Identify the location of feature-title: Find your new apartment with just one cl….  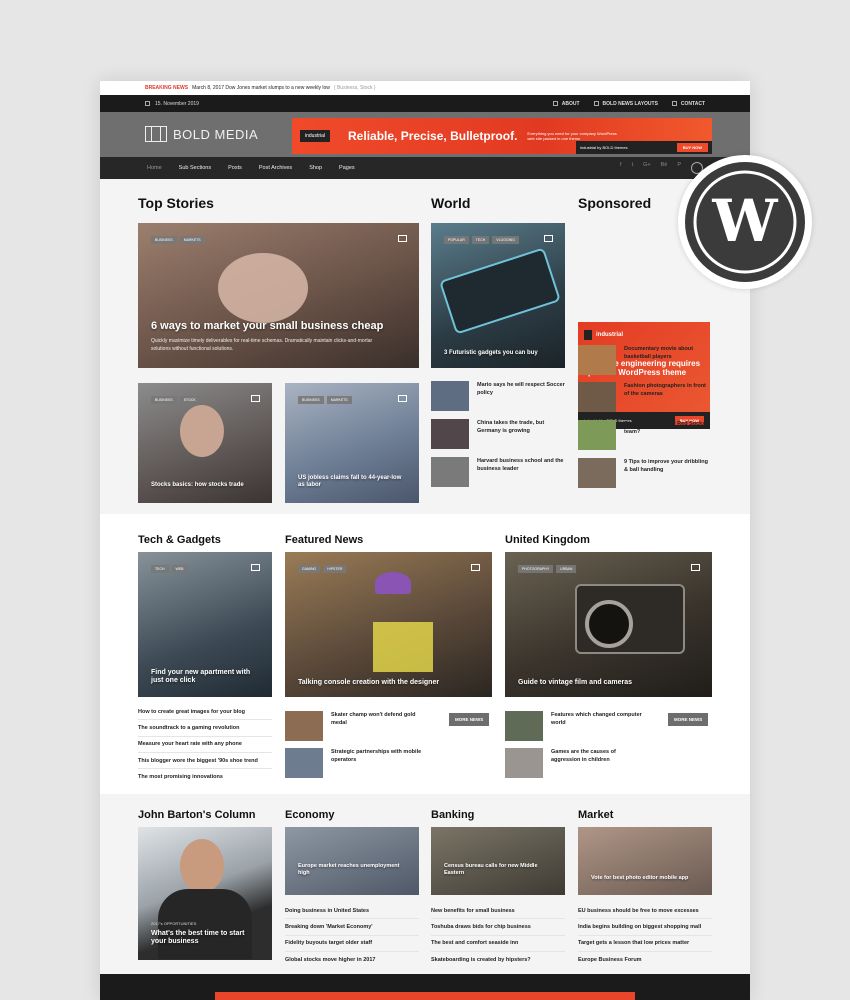
(206, 677).